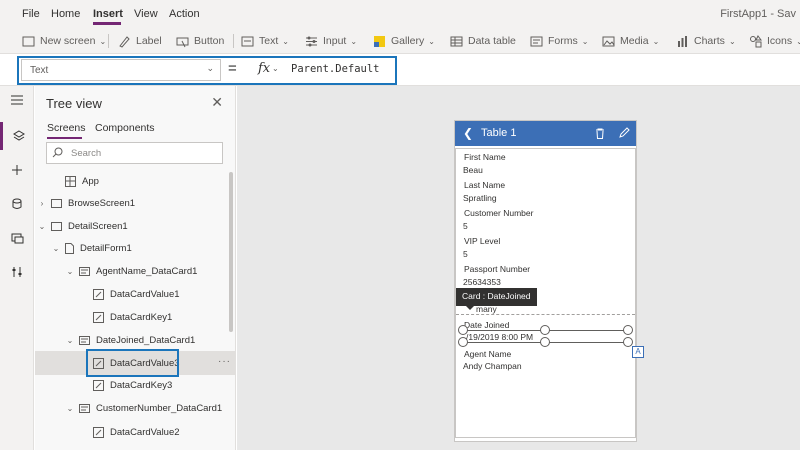 The width and height of the screenshot is (800, 450). What do you see at coordinates (231, 252) in the screenshot?
I see `tree-scrollbar` at bounding box center [231, 252].